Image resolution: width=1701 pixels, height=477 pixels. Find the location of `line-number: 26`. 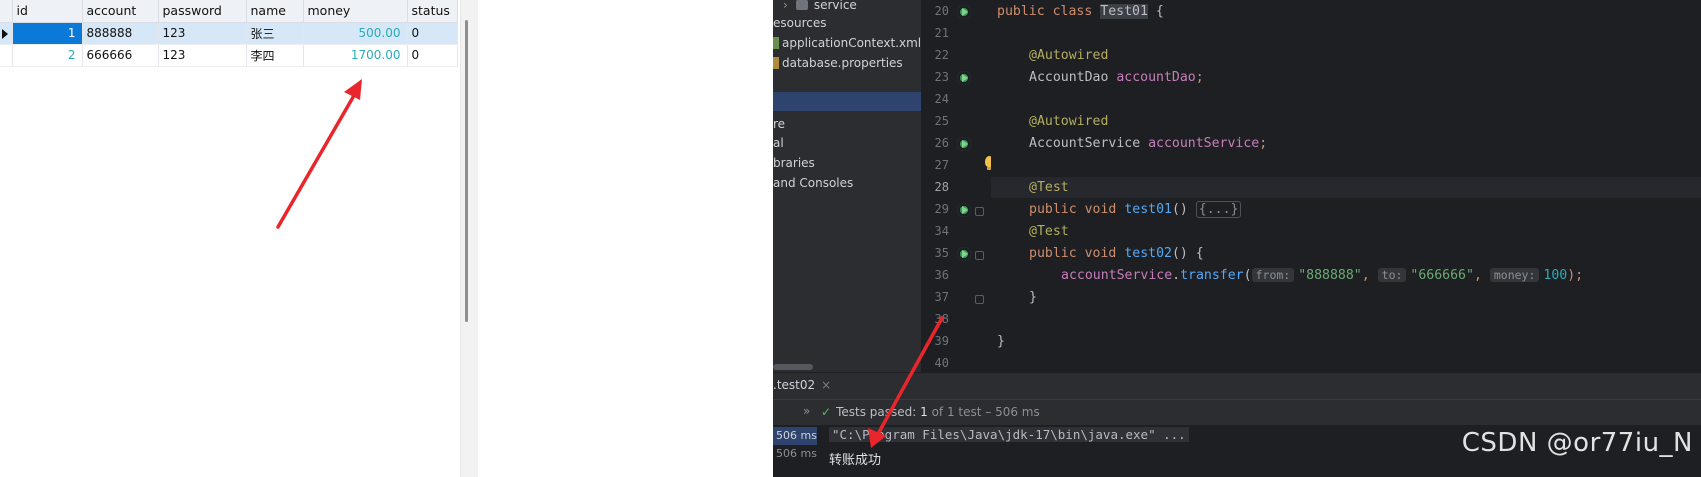

line-number: 26 is located at coordinates (941, 143).